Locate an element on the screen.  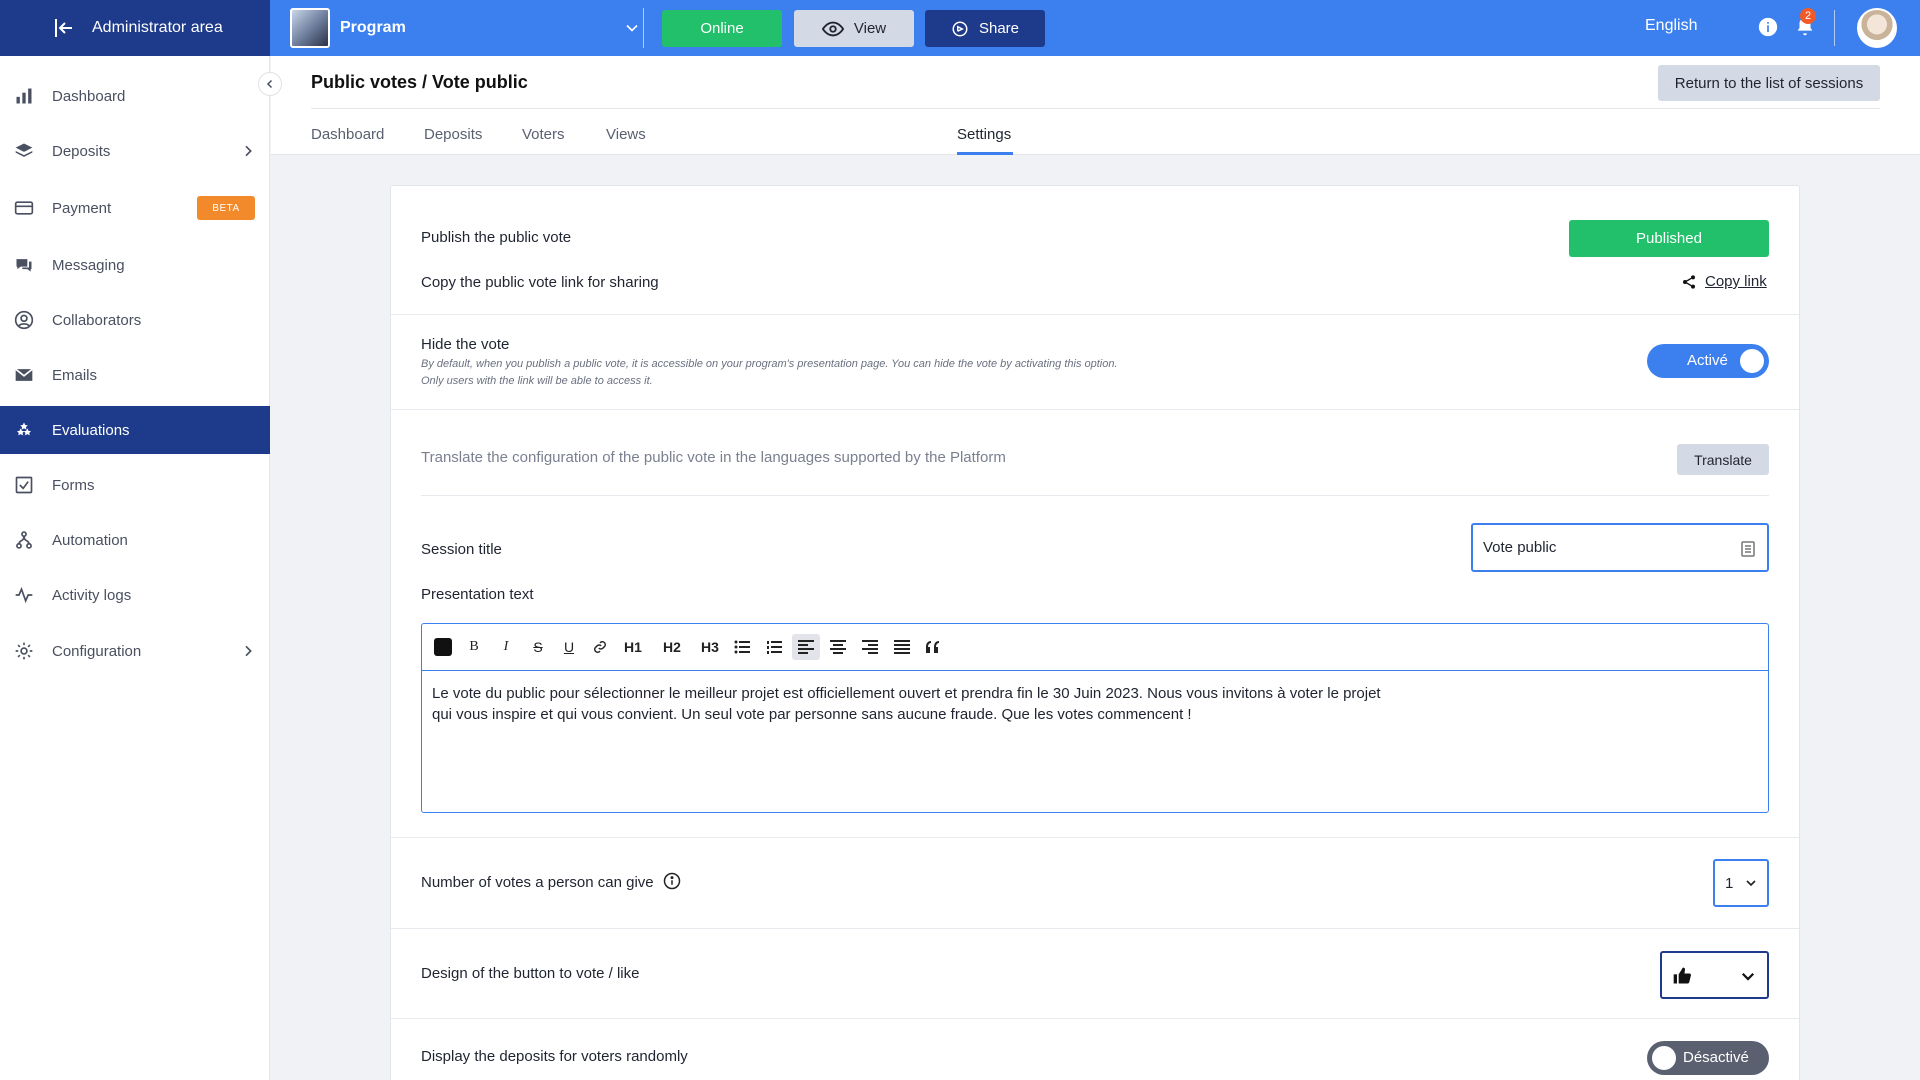
return-to-sessions-button: Return to the list of sessions is located at coordinates (1769, 83).